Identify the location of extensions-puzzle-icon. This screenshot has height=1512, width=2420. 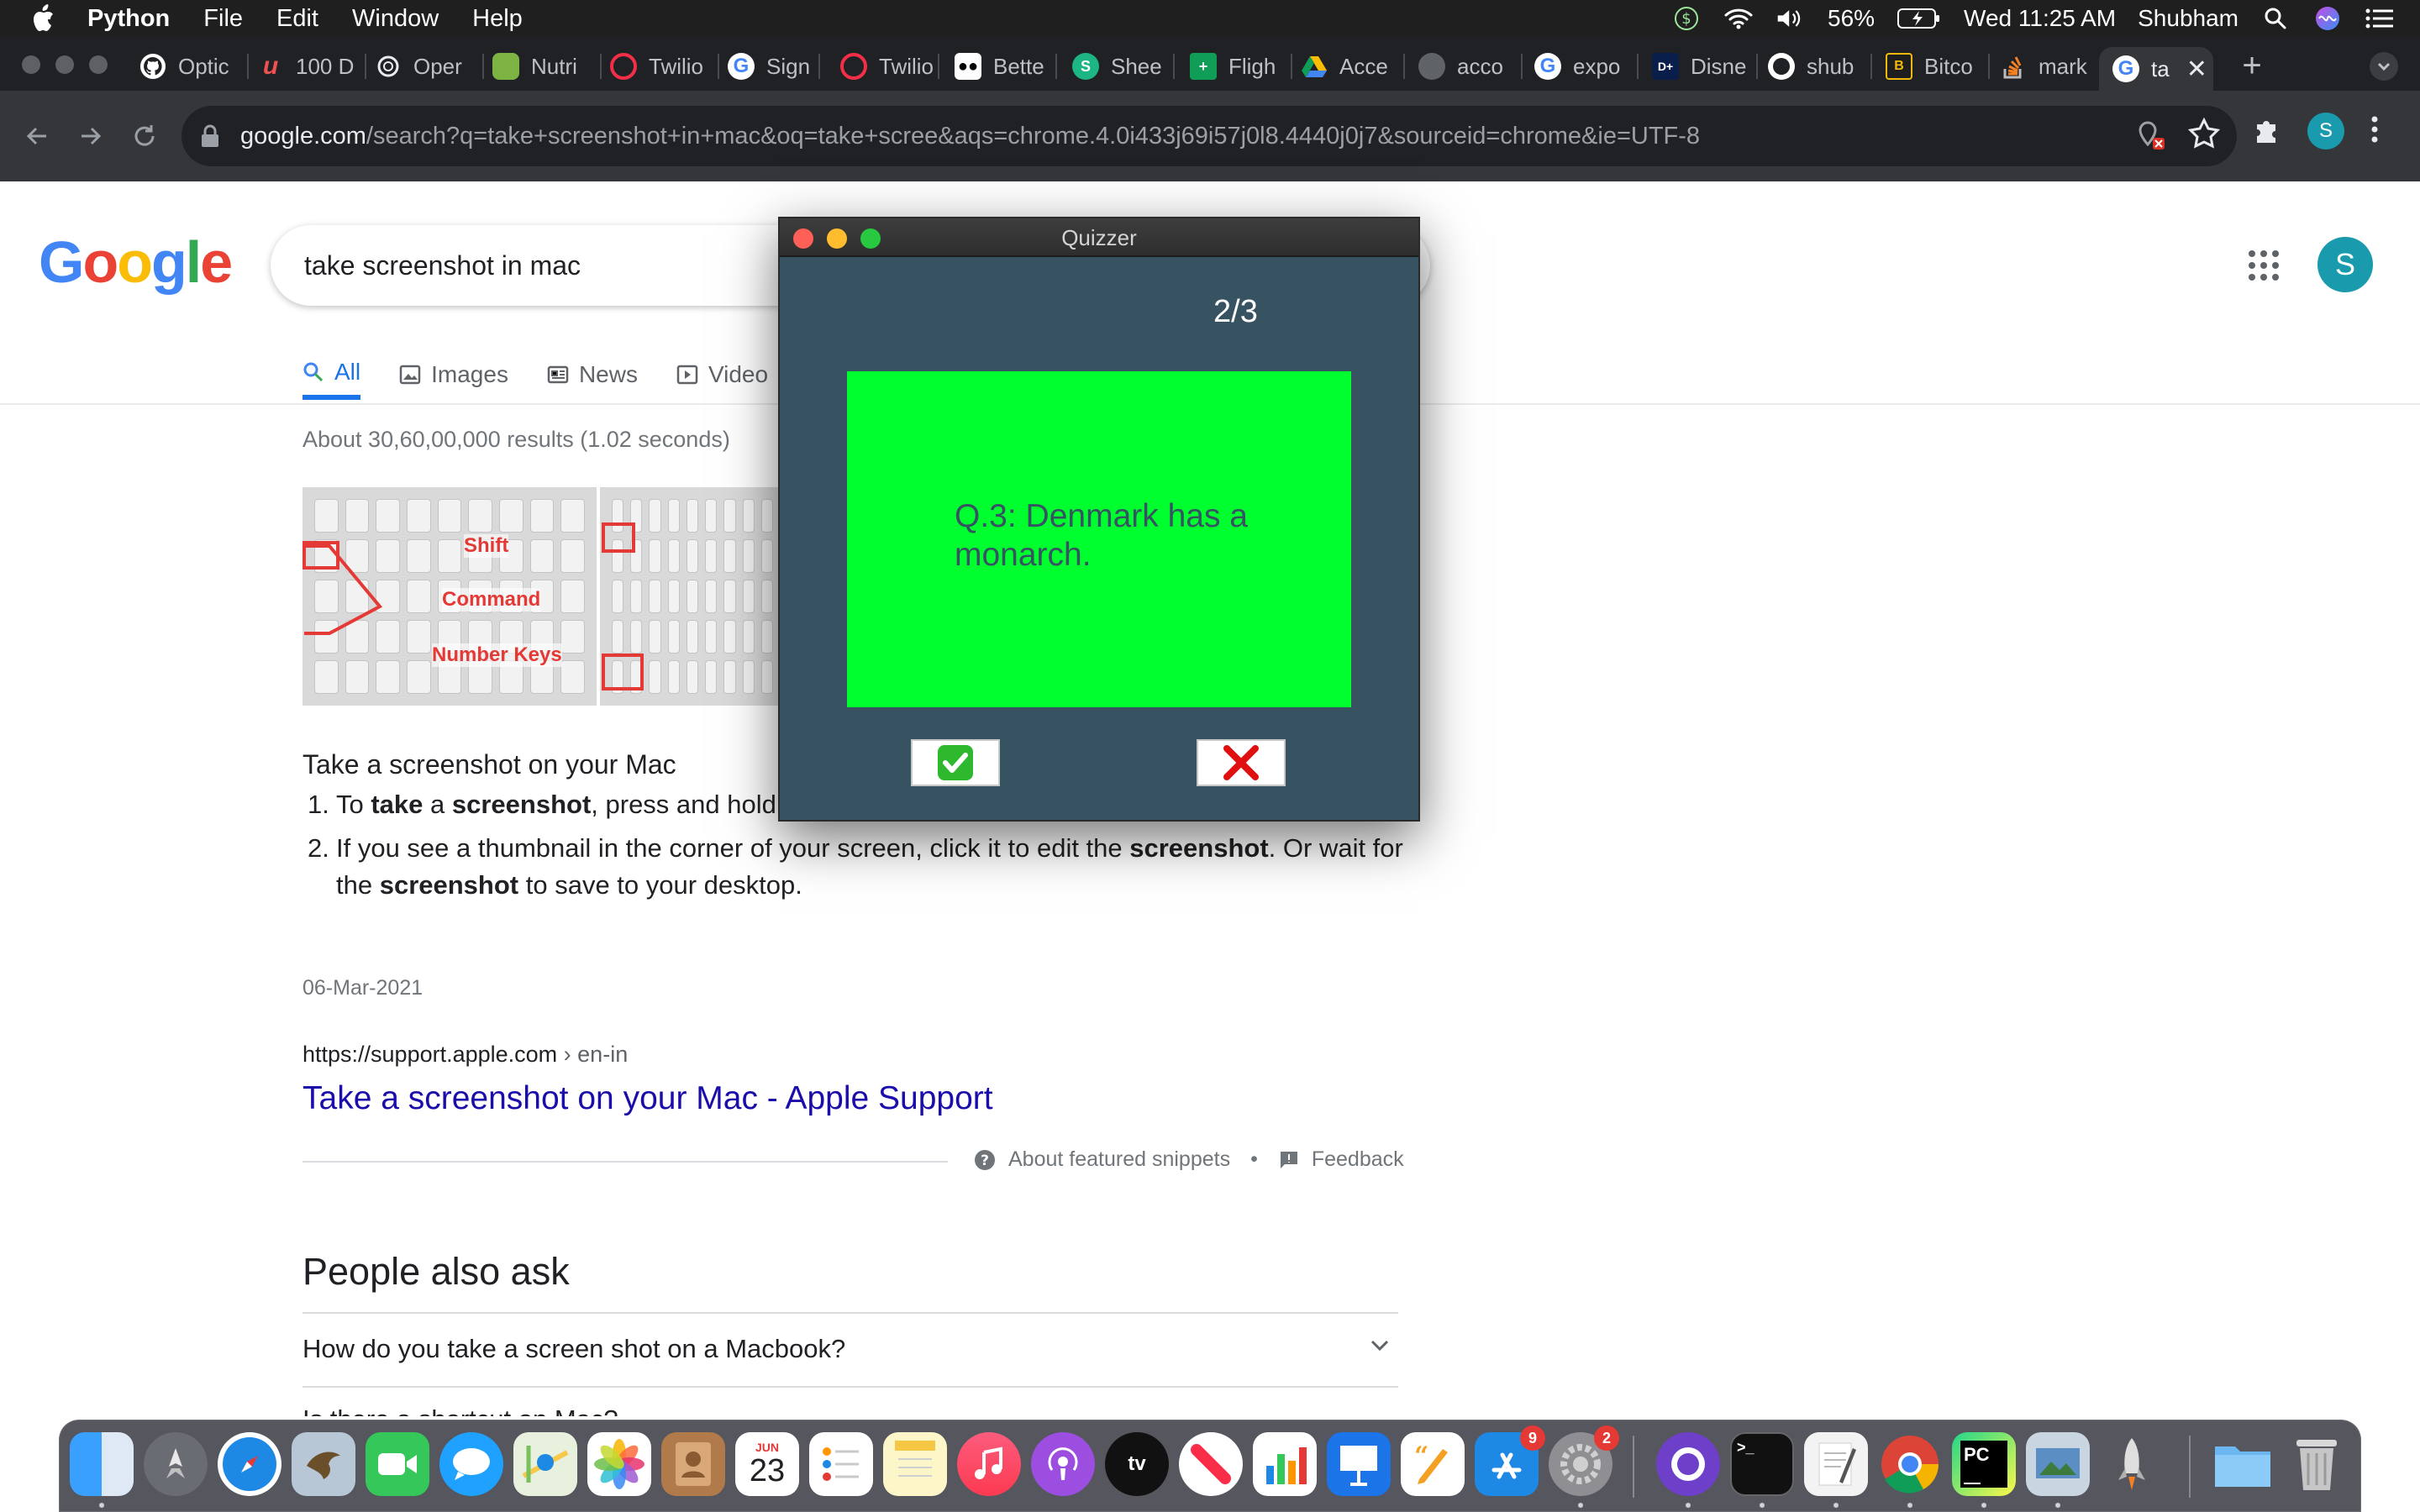
(2267, 131).